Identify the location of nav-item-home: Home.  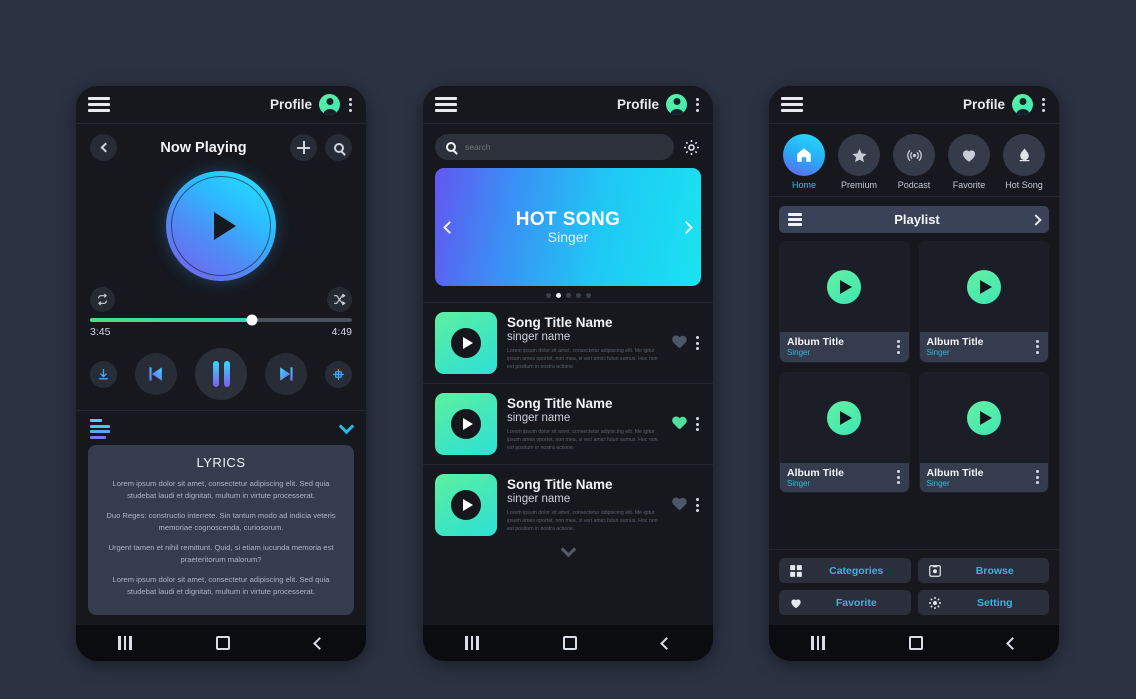
(804, 162).